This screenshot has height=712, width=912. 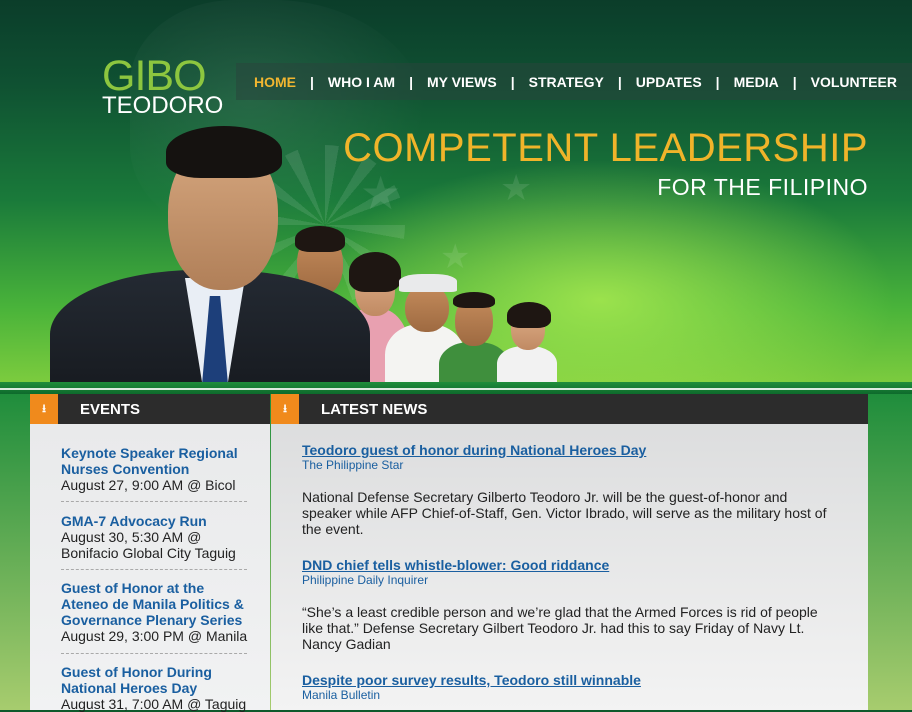 I want to click on news-source: Philippine Daily Inquirer, so click(x=365, y=580).